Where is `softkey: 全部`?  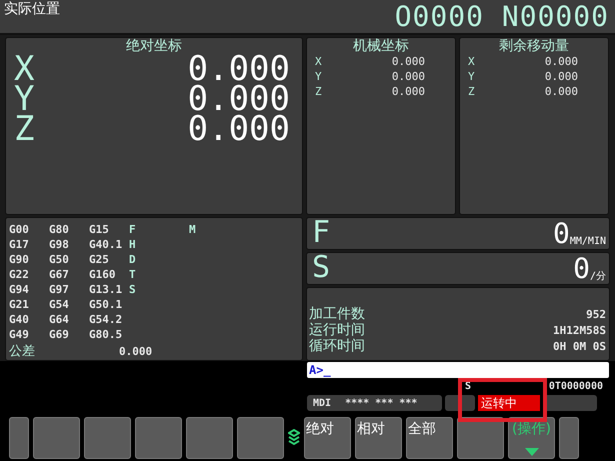 softkey: 全部 is located at coordinates (429, 438).